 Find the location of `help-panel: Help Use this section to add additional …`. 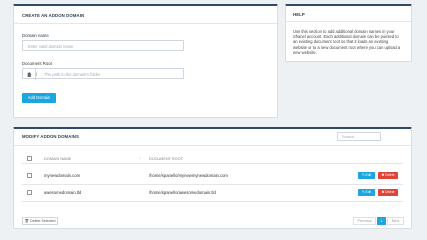

help-panel: Help Use this section to add additional … is located at coordinates (348, 33).